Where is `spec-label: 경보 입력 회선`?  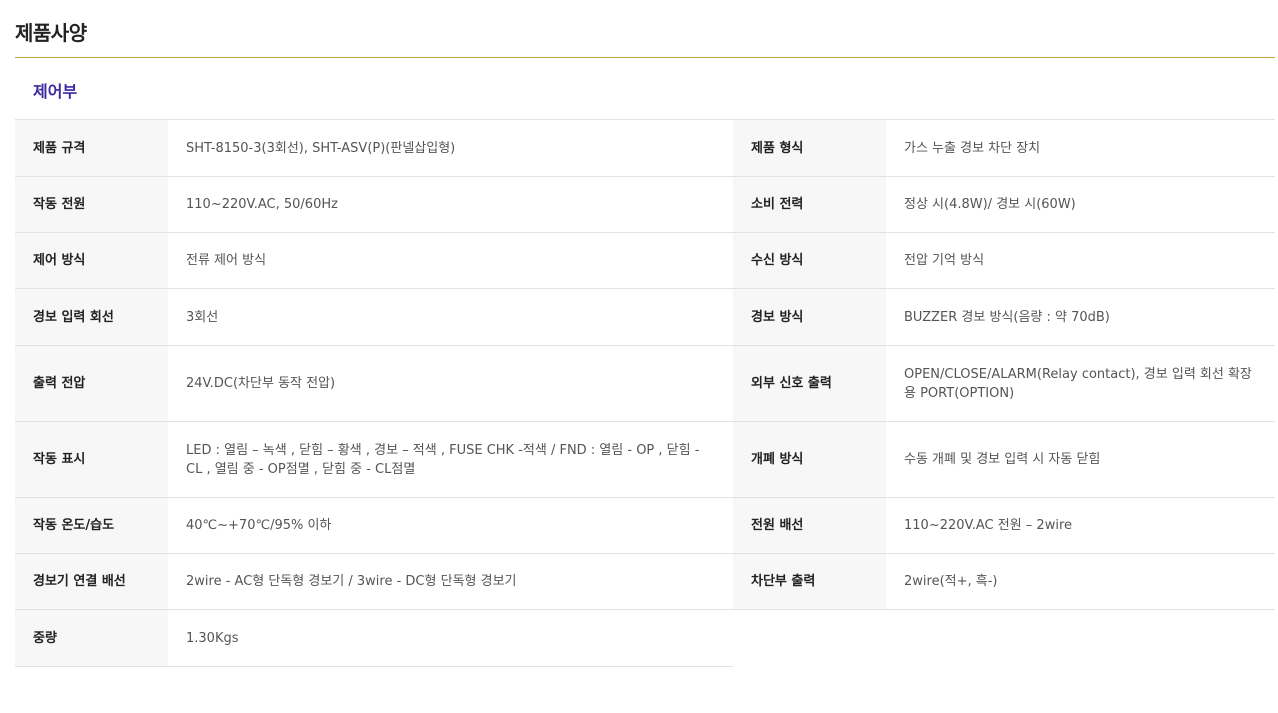
spec-label: 경보 입력 회선 is located at coordinates (91, 317).